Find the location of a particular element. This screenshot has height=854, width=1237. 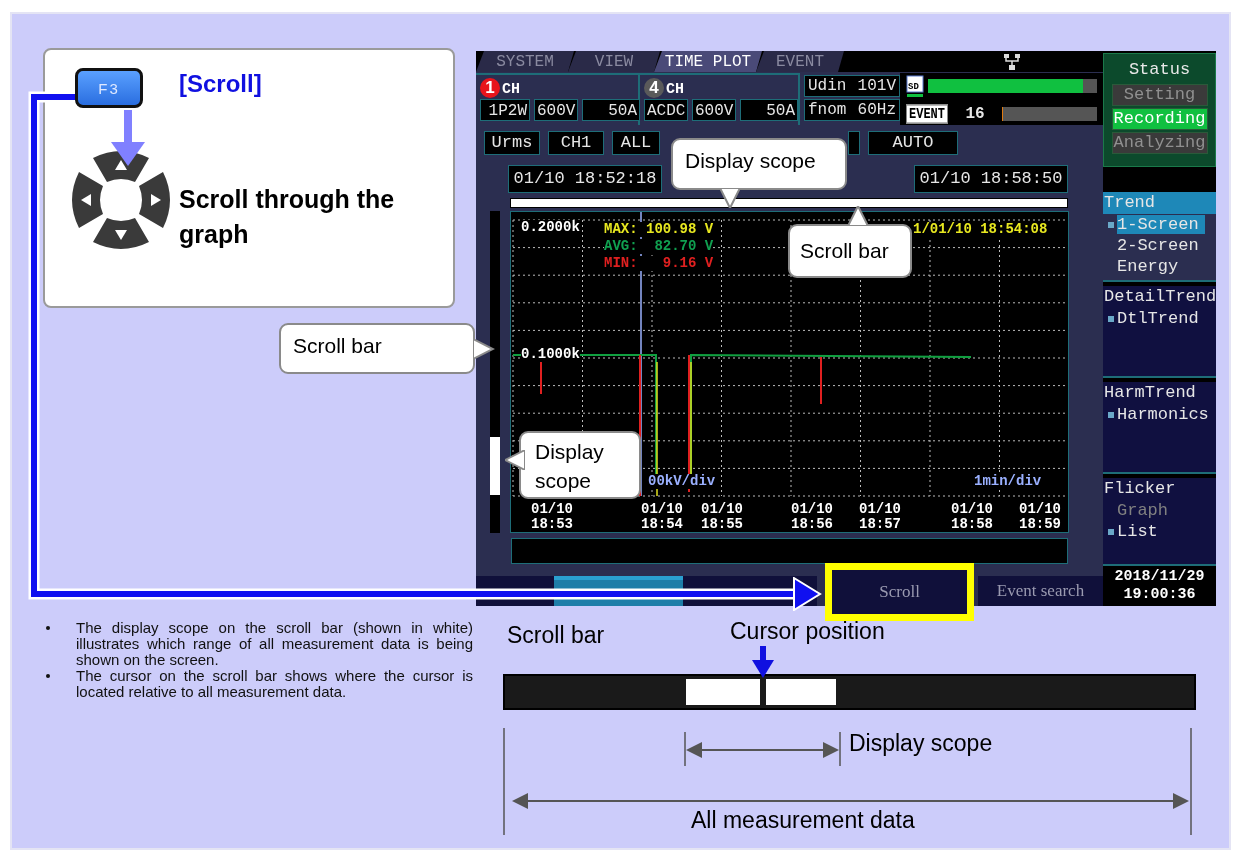

status-item: Analyzing is located at coordinates (1159, 143).